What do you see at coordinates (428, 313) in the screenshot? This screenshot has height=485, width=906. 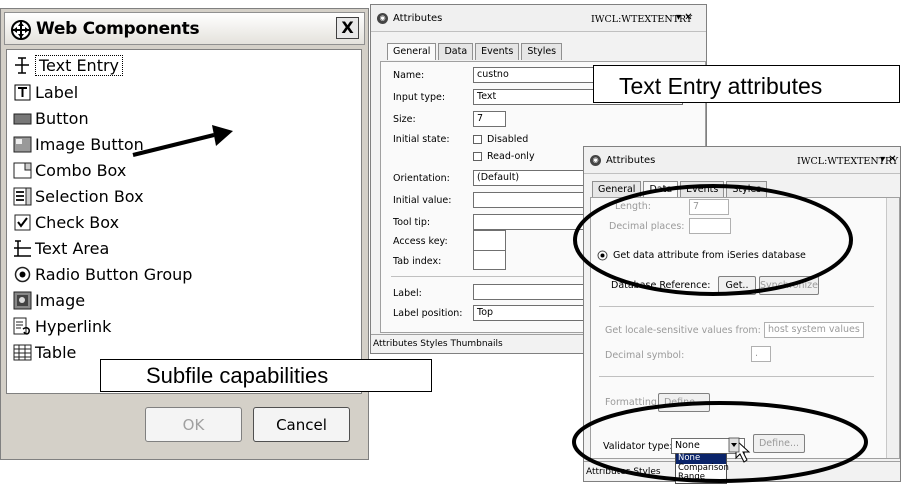 I see `label-position-label: Label position:` at bounding box center [428, 313].